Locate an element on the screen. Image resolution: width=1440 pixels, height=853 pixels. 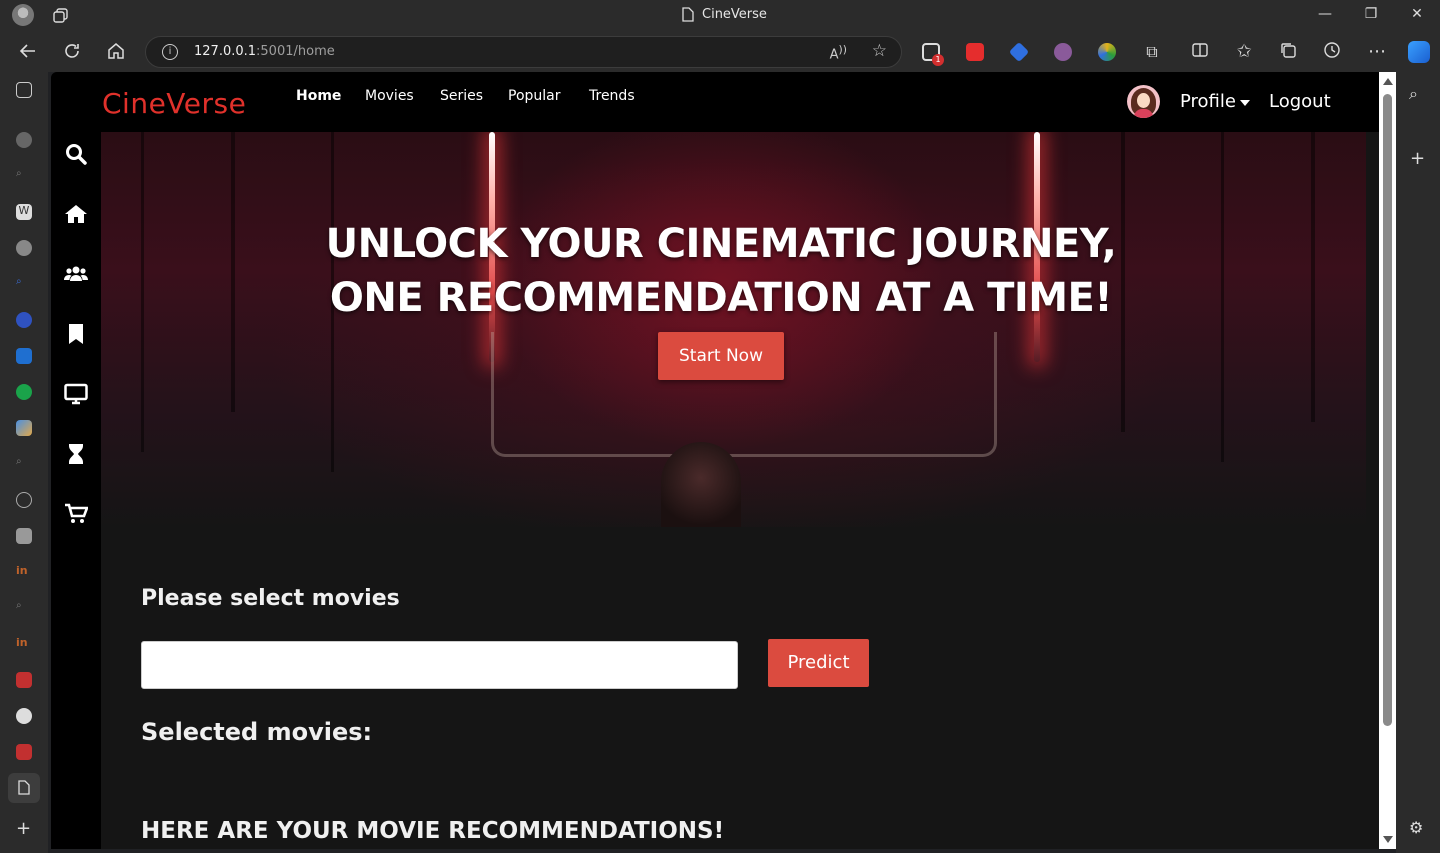
more-menu-icon: ⋯ is located at coordinates (1377, 52).